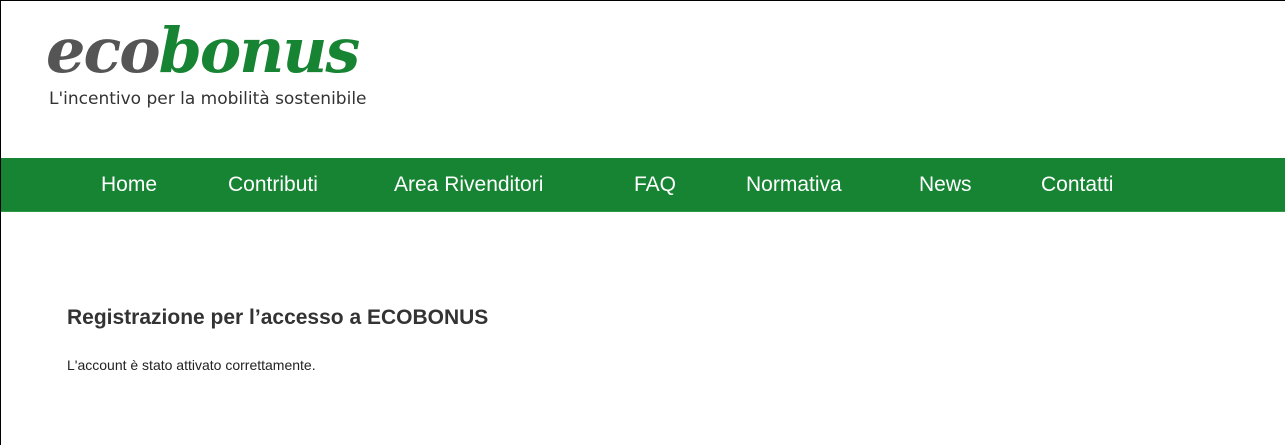  Describe the element at coordinates (1077, 184) in the screenshot. I see `nav-item-contatti: Contatti` at that location.